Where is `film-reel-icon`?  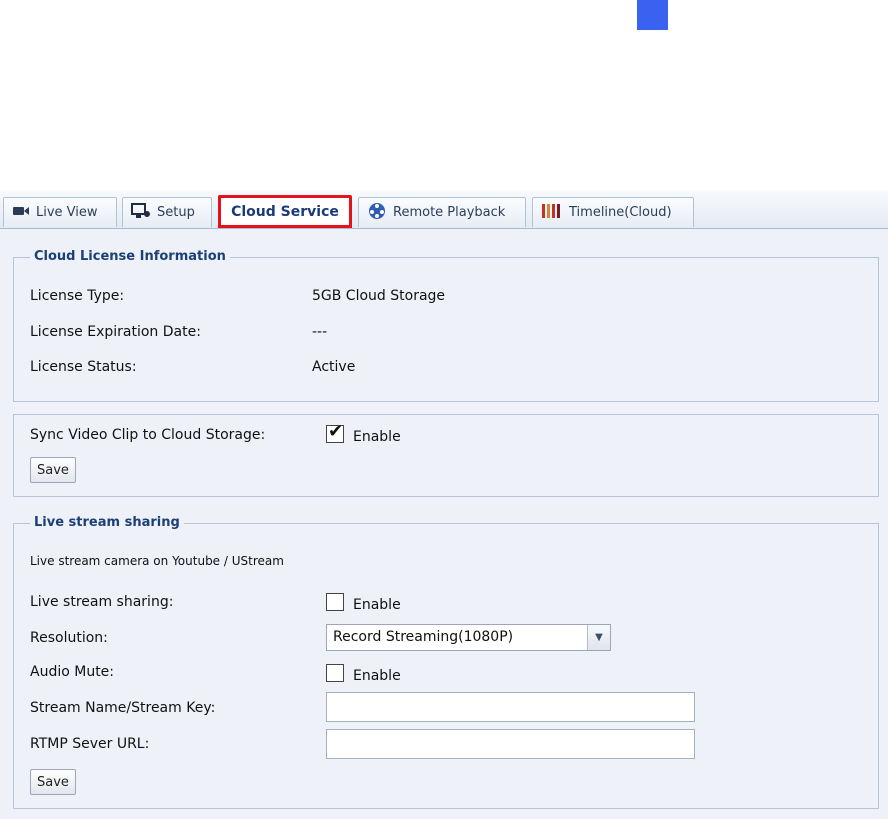
film-reel-icon is located at coordinates (377, 213).